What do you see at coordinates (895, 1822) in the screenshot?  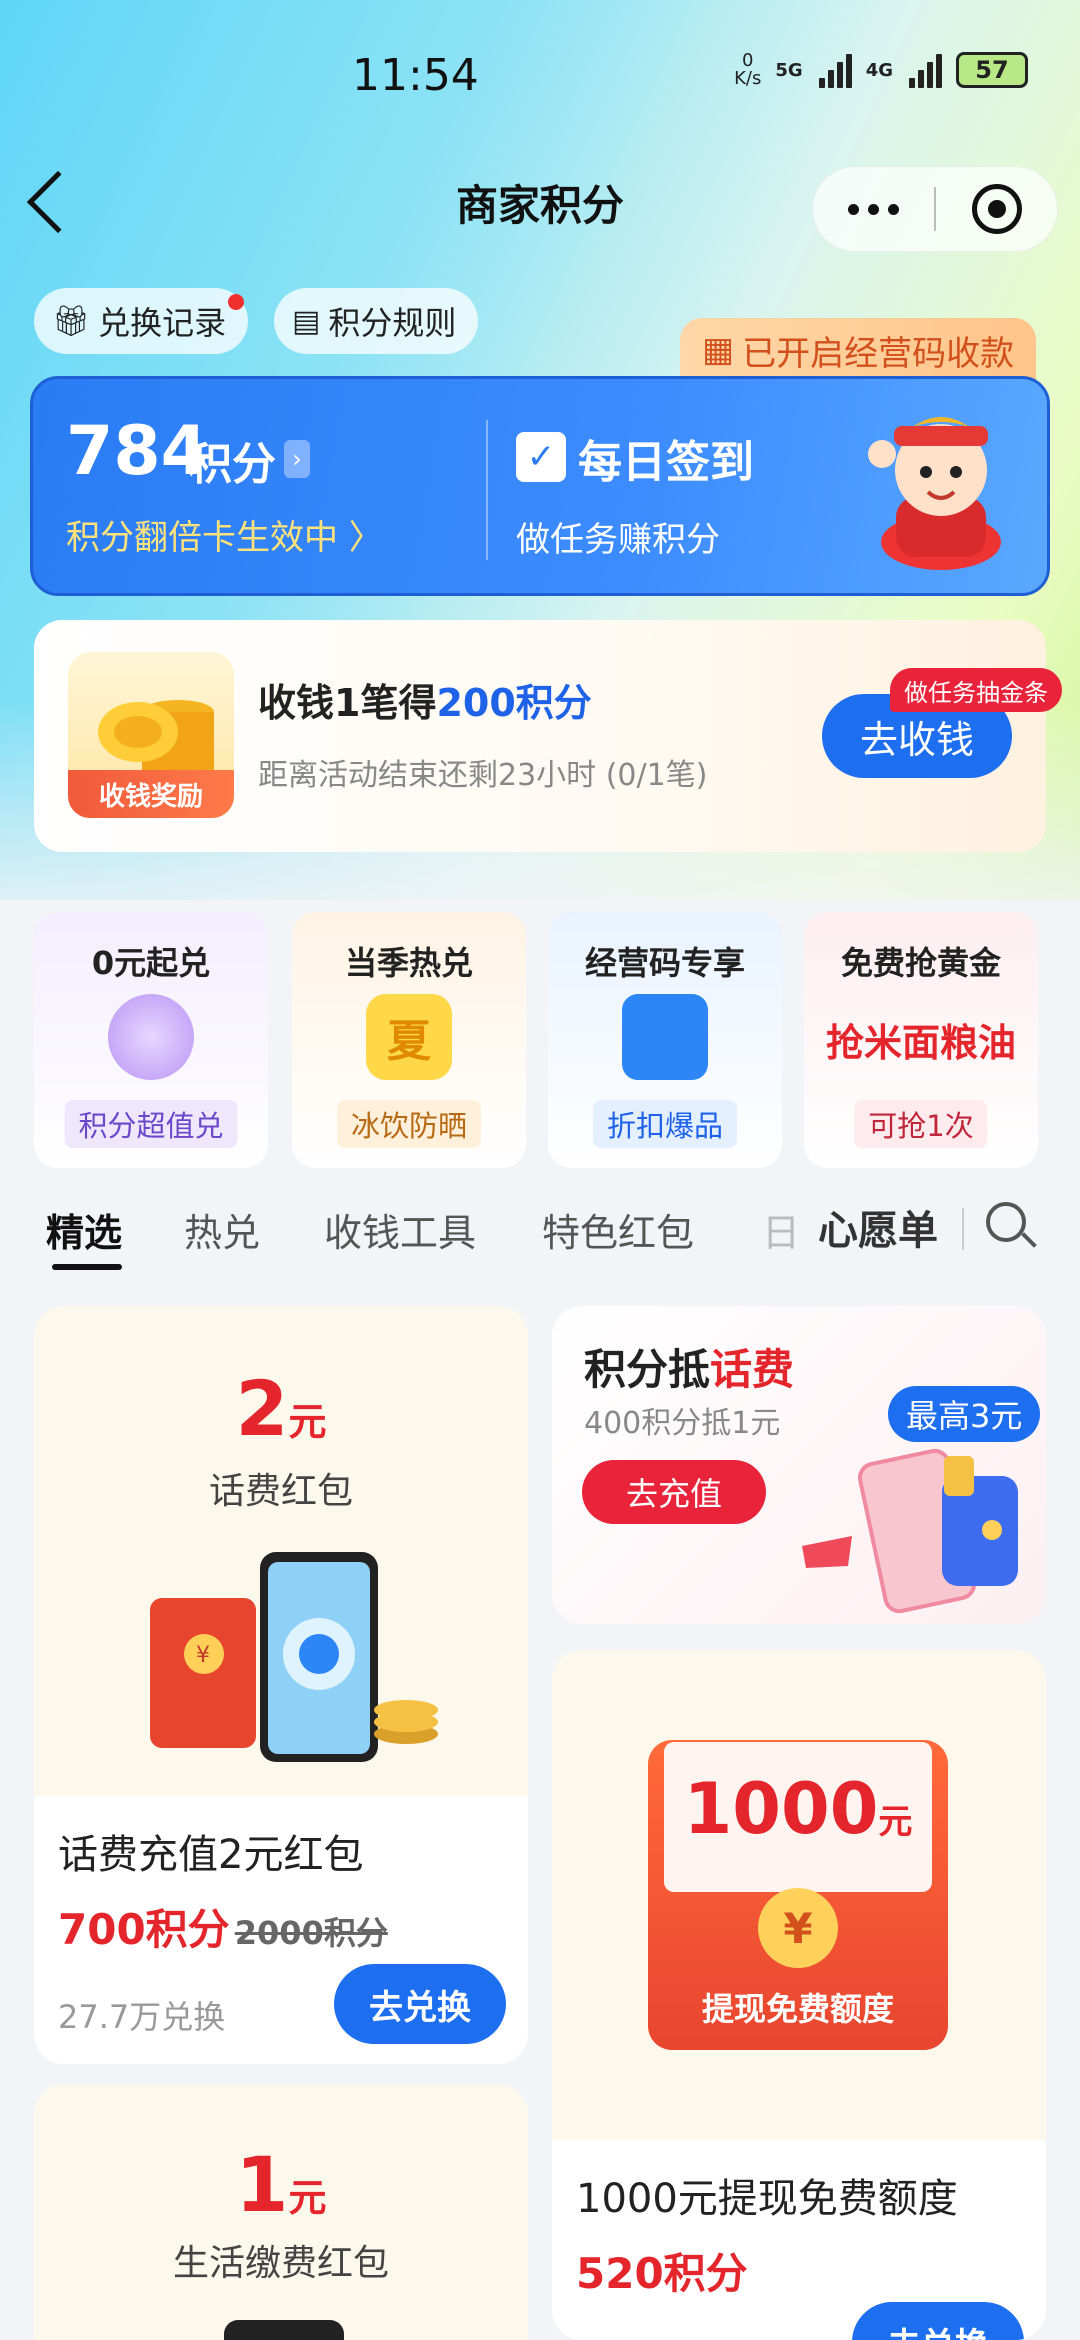 I see `quota-amount-unit: 元` at bounding box center [895, 1822].